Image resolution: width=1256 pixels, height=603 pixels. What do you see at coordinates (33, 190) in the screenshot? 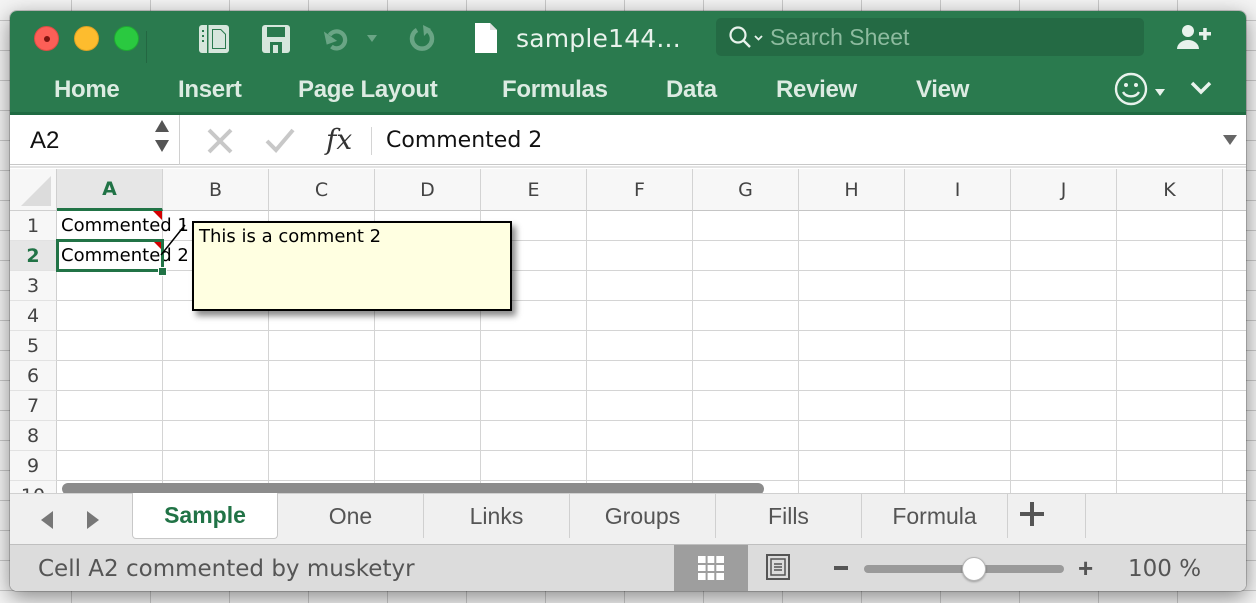
I see `select-all-corner` at bounding box center [33, 190].